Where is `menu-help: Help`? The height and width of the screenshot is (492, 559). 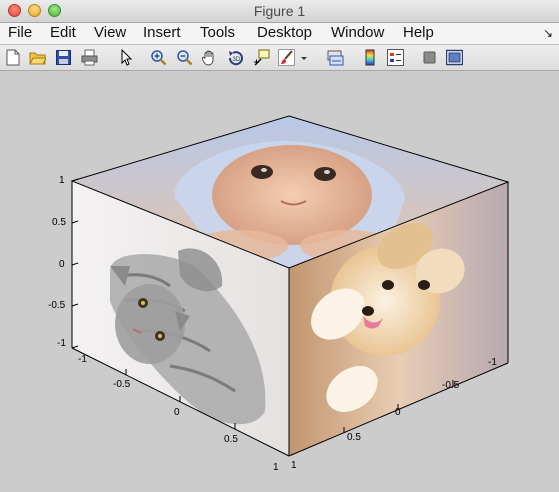 menu-help: Help is located at coordinates (418, 32).